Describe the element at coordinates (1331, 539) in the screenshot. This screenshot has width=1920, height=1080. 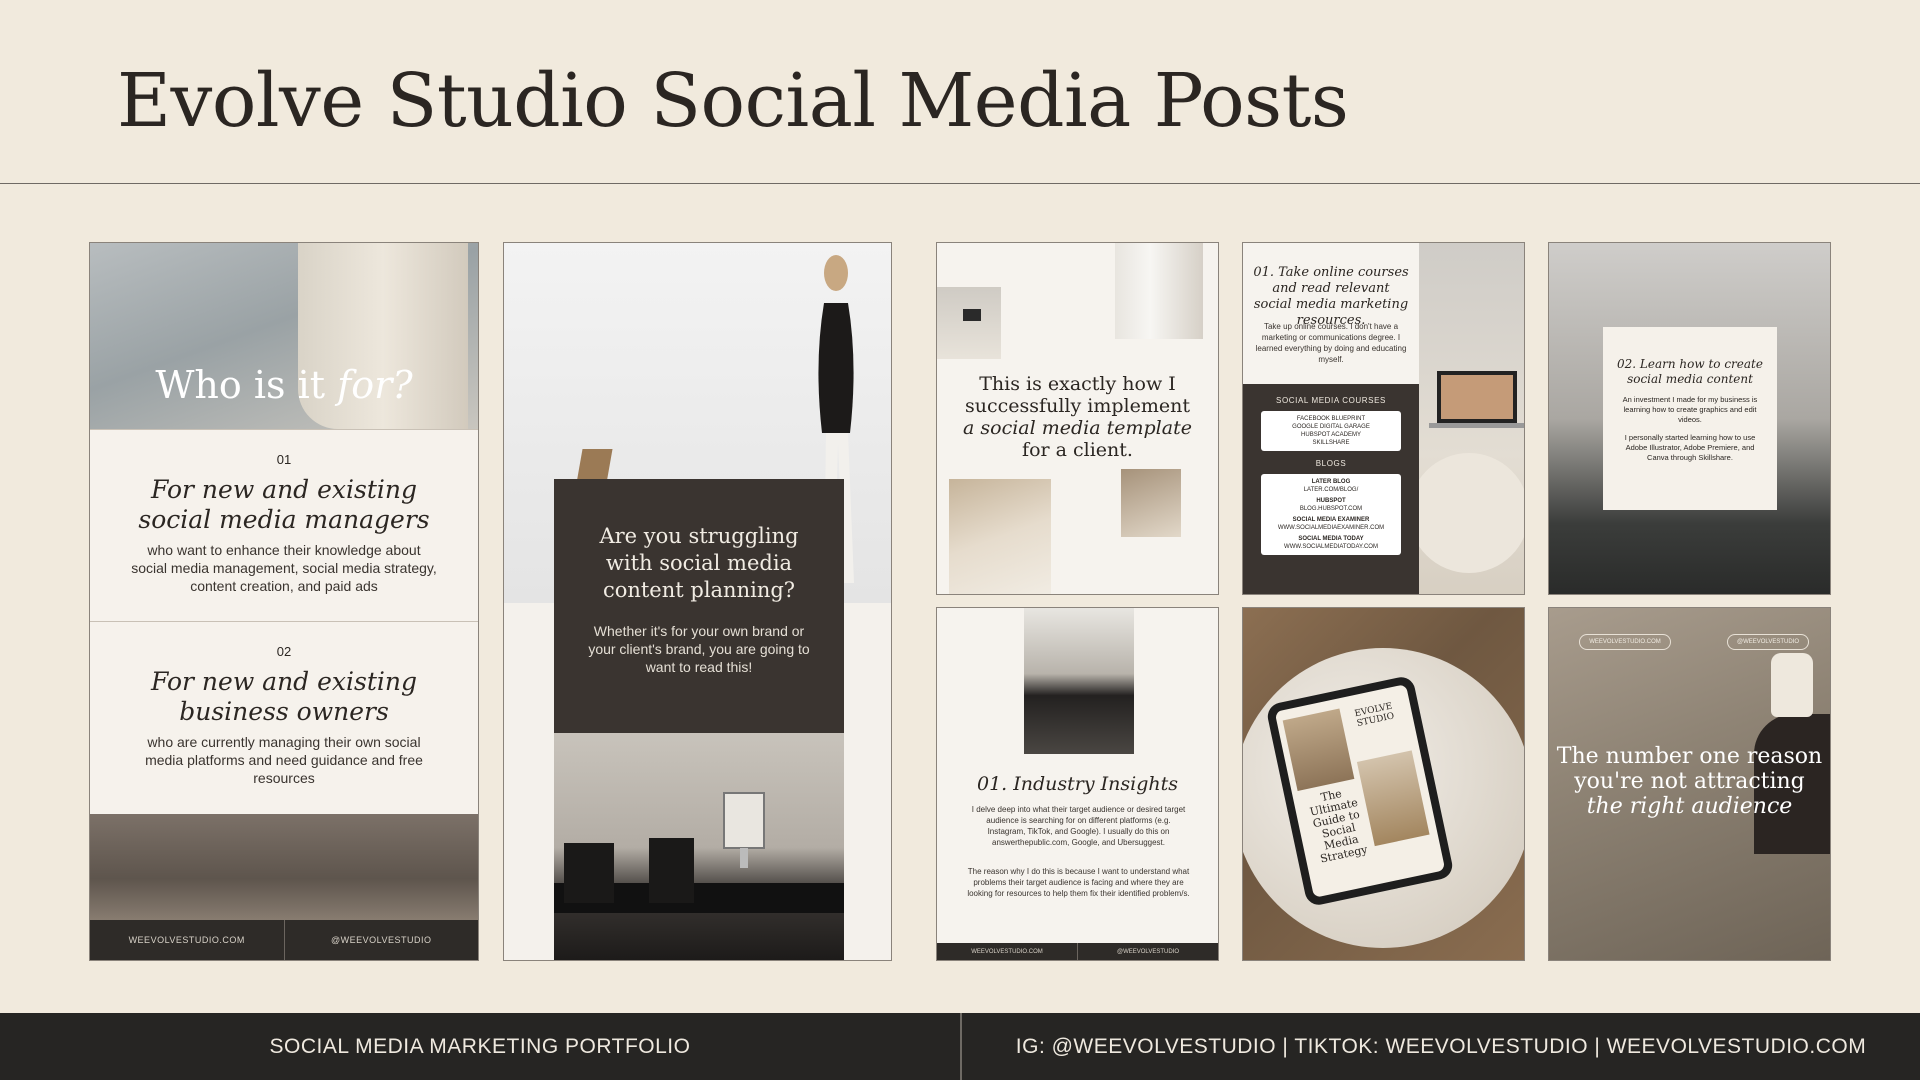
I see `blog-name: SOCIAL MEDIA TODAY` at that location.